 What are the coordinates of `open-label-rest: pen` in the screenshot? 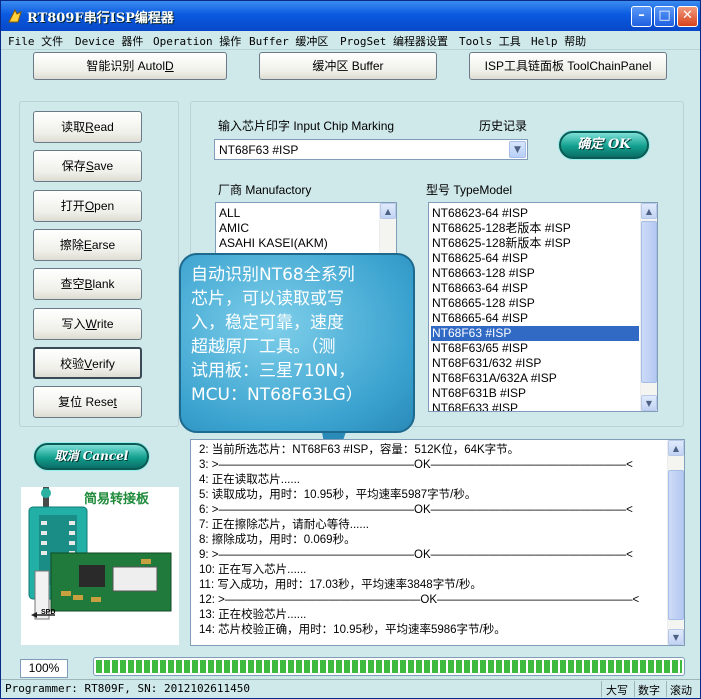 It's located at (104, 205).